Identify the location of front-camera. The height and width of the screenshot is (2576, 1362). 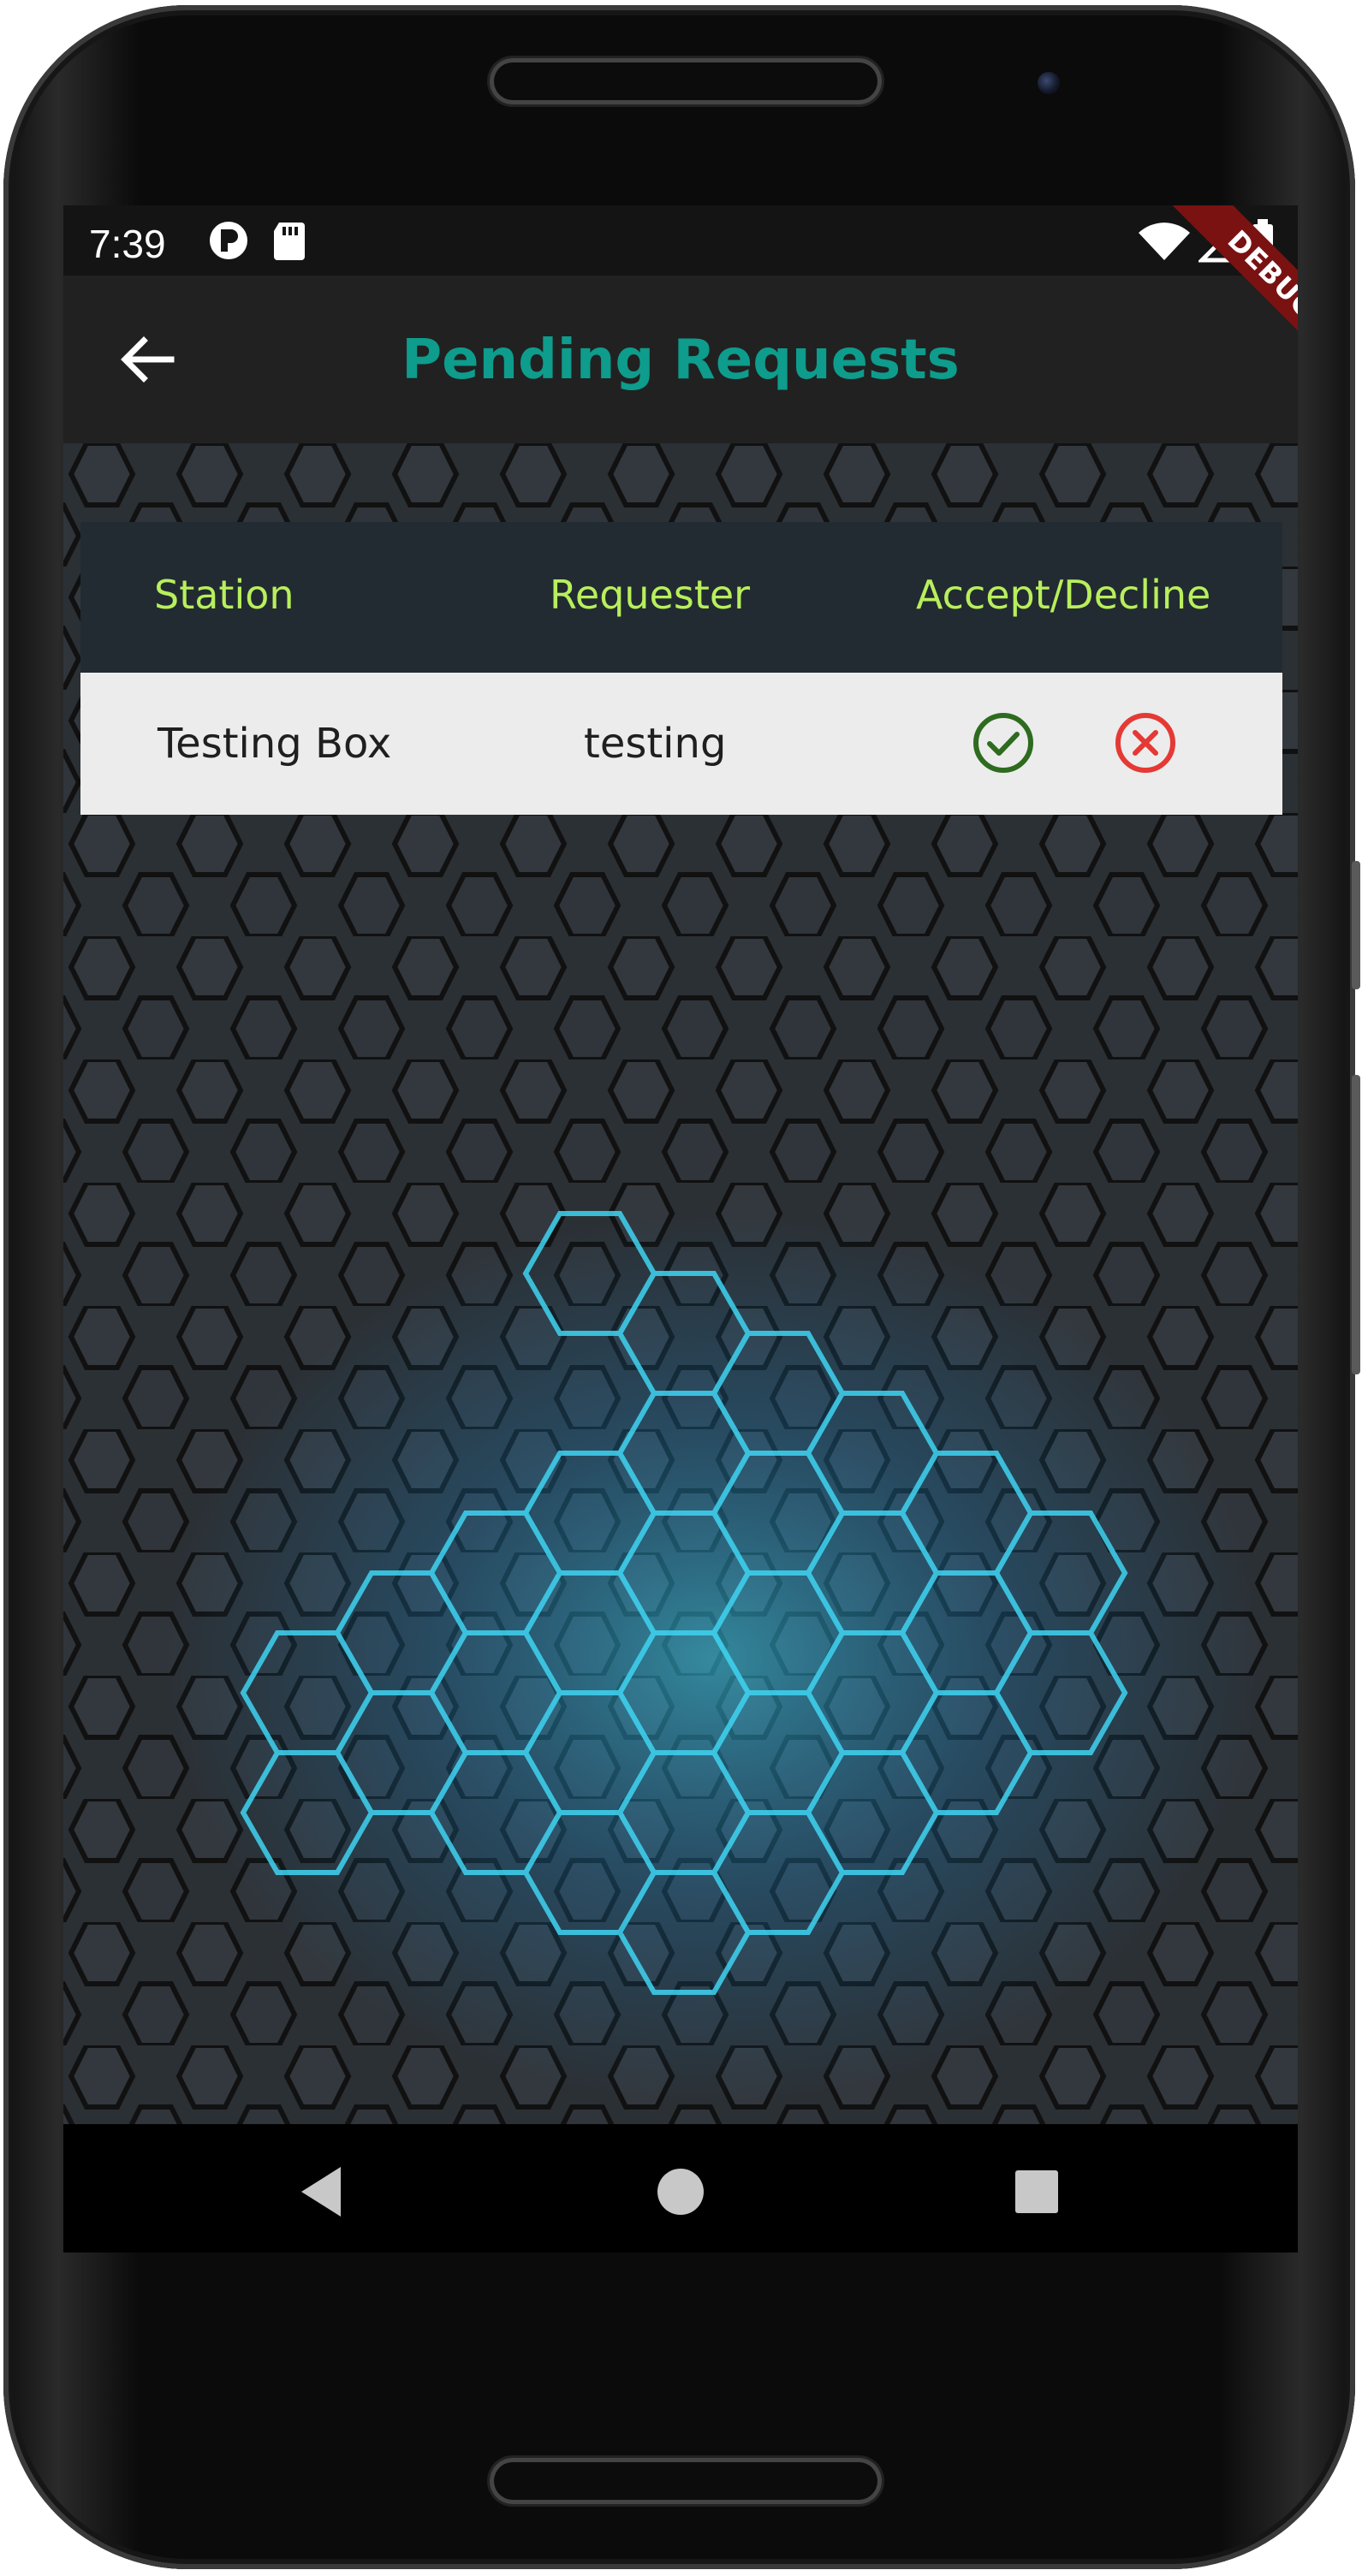
(1049, 83).